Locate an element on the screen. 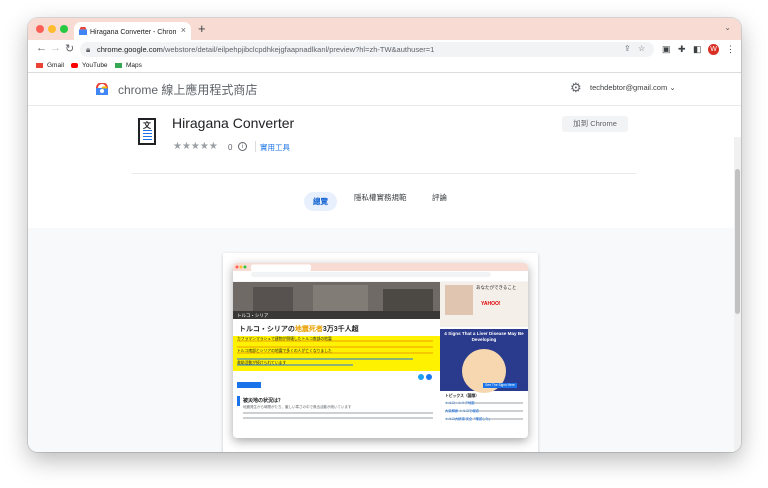 This screenshot has width=768, height=488. settings-gear-icon: ⚙ is located at coordinates (576, 88).